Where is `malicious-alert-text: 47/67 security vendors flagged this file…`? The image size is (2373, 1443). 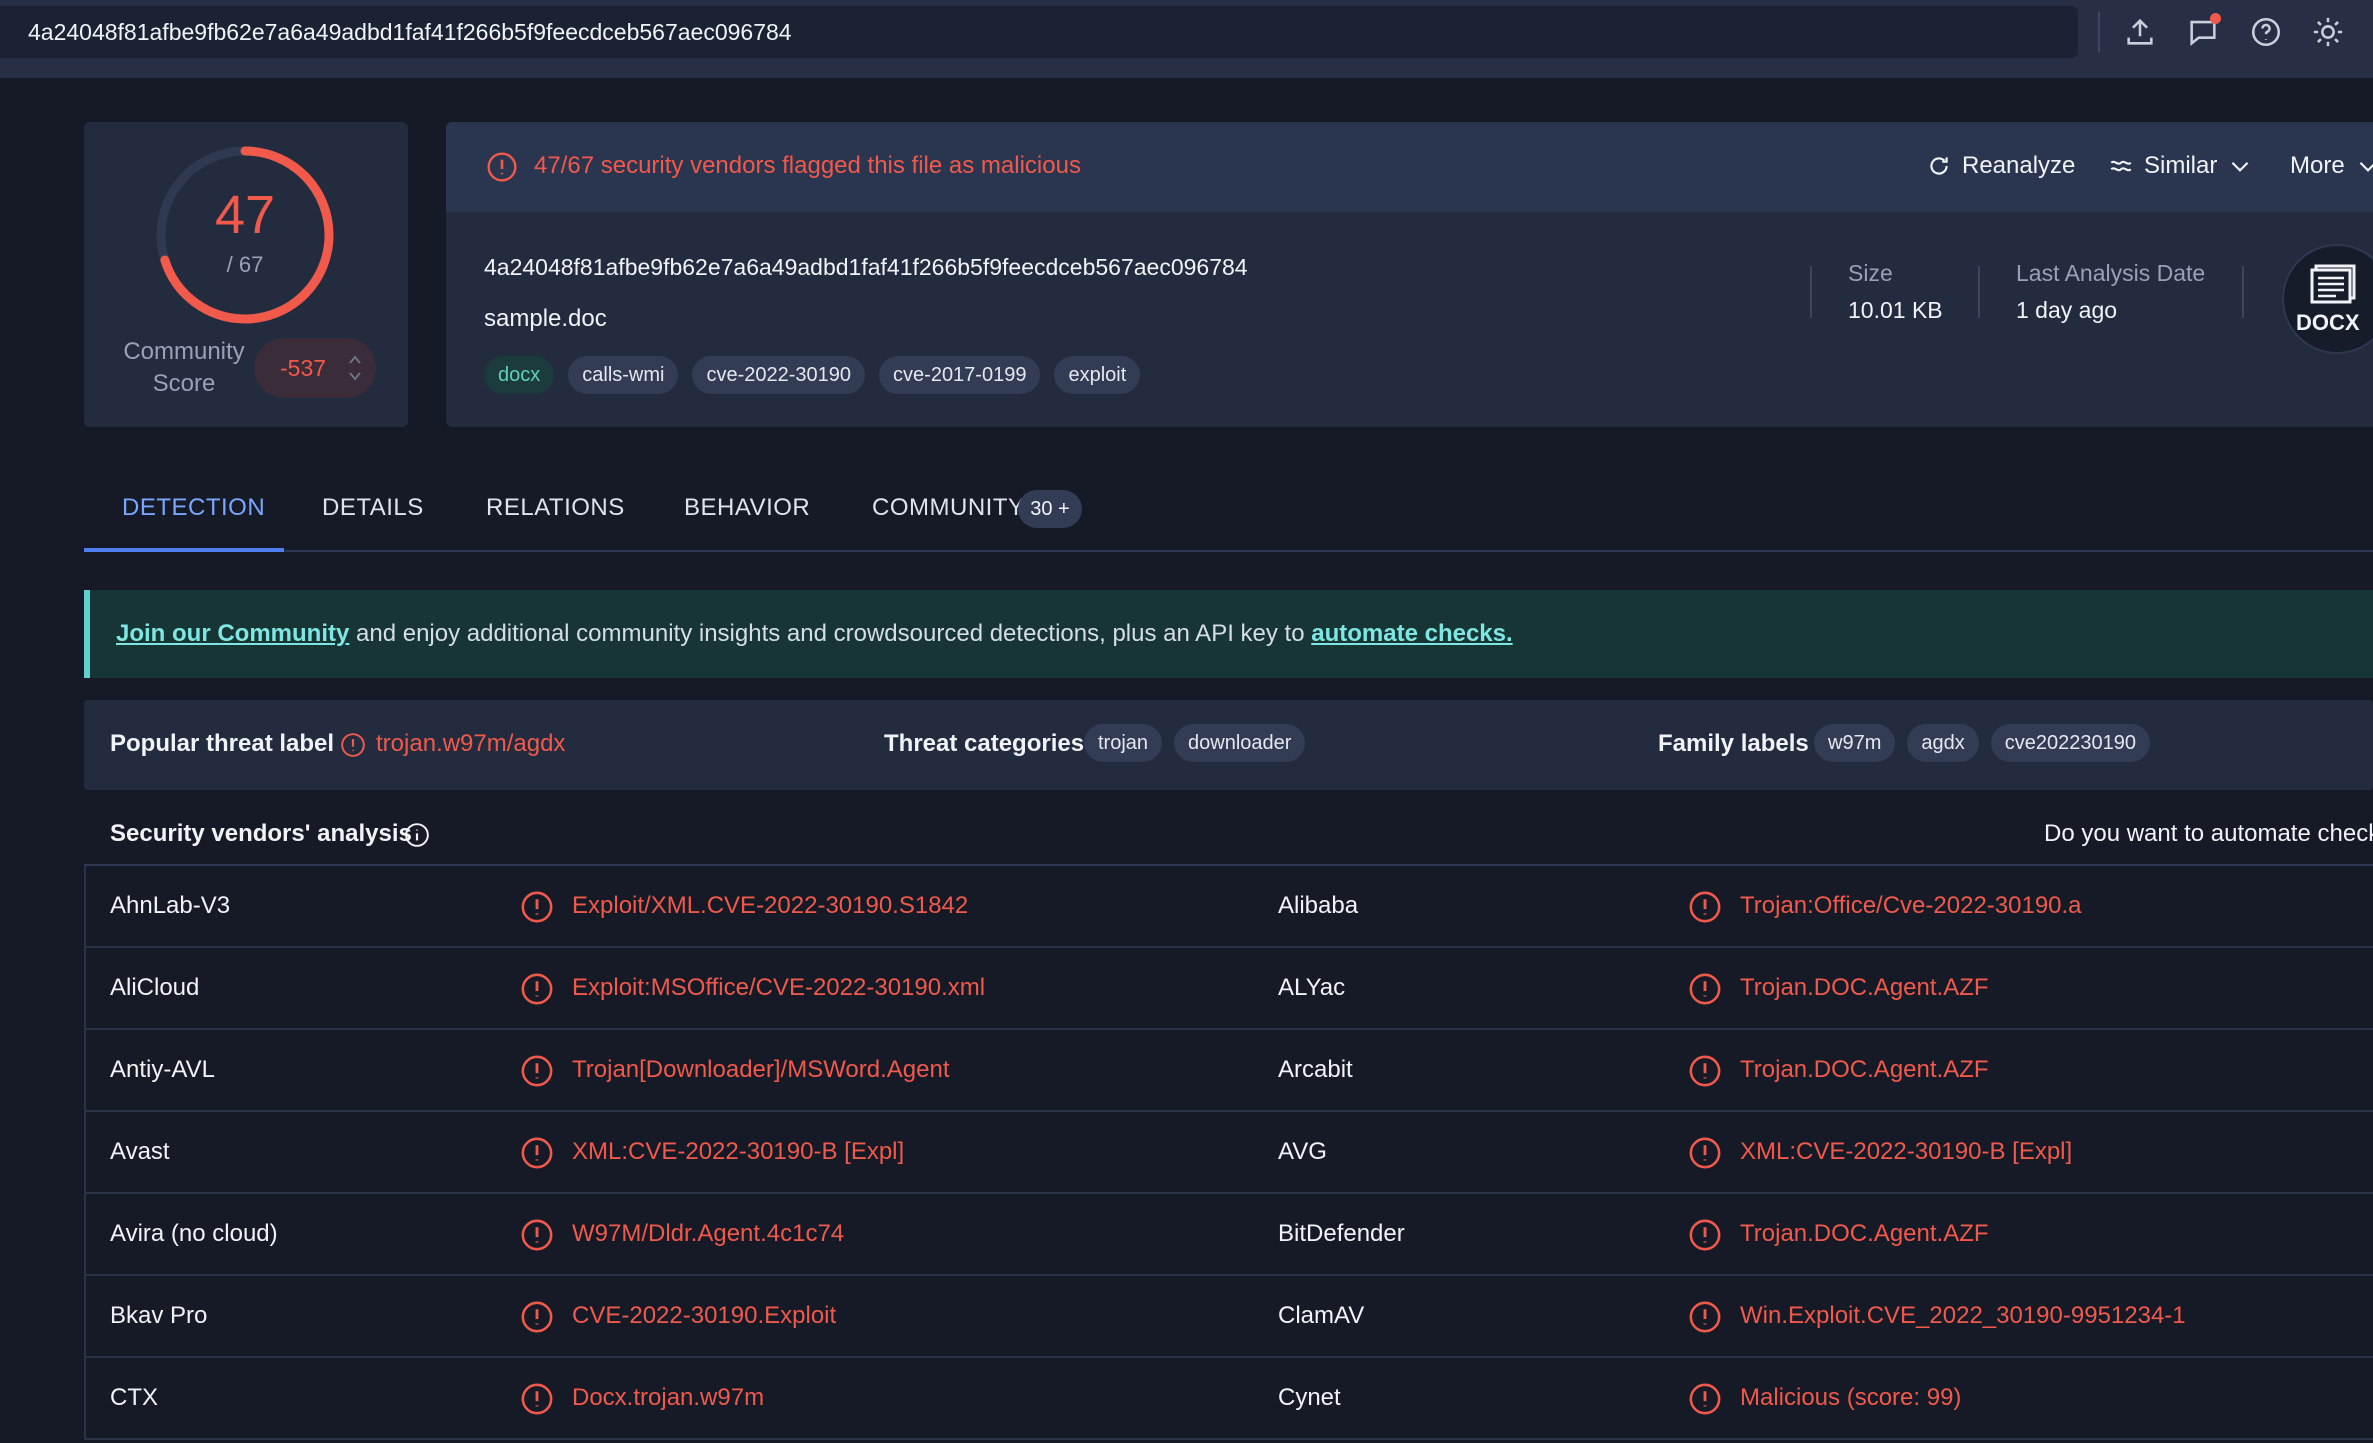
malicious-alert-text: 47/67 security vendors flagged this file… is located at coordinates (807, 165).